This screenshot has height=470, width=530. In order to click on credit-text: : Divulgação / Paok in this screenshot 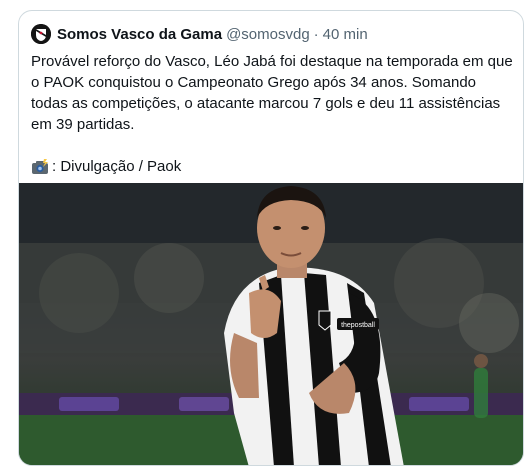, I will do `click(117, 166)`.